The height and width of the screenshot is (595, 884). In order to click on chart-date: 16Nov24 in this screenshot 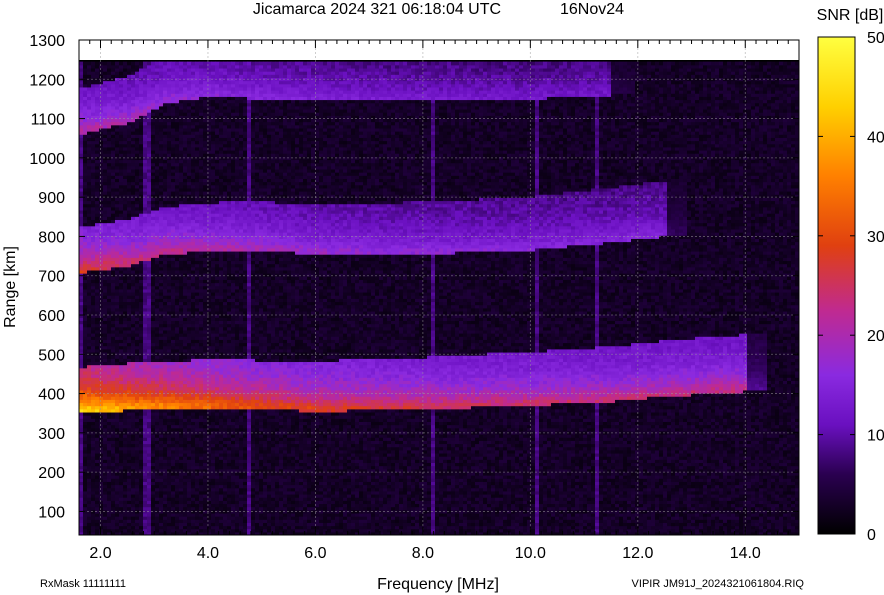, I will do `click(592, 9)`.